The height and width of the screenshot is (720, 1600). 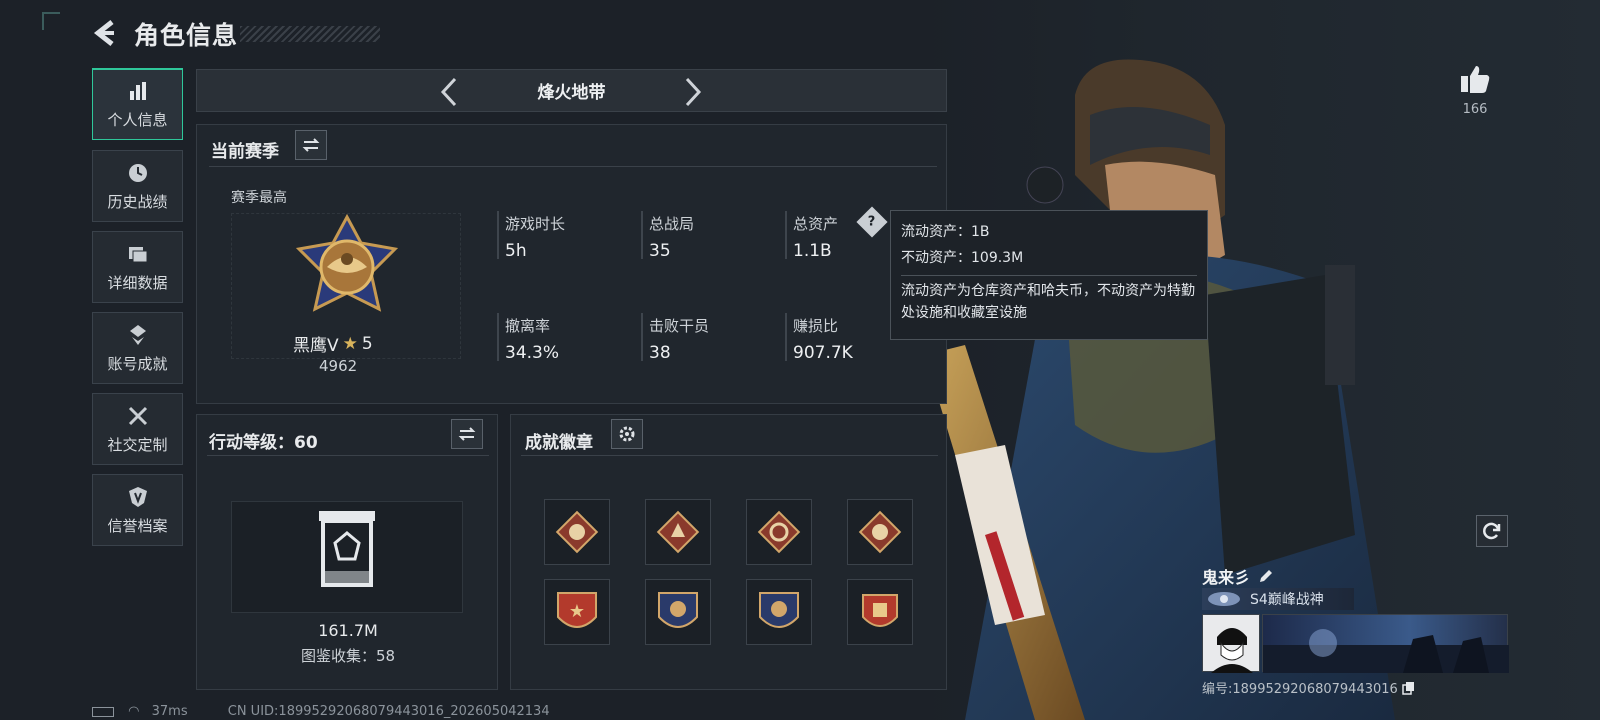 I want to click on rank-name-row: 黑鹰V ★ 5, so click(x=333, y=344).